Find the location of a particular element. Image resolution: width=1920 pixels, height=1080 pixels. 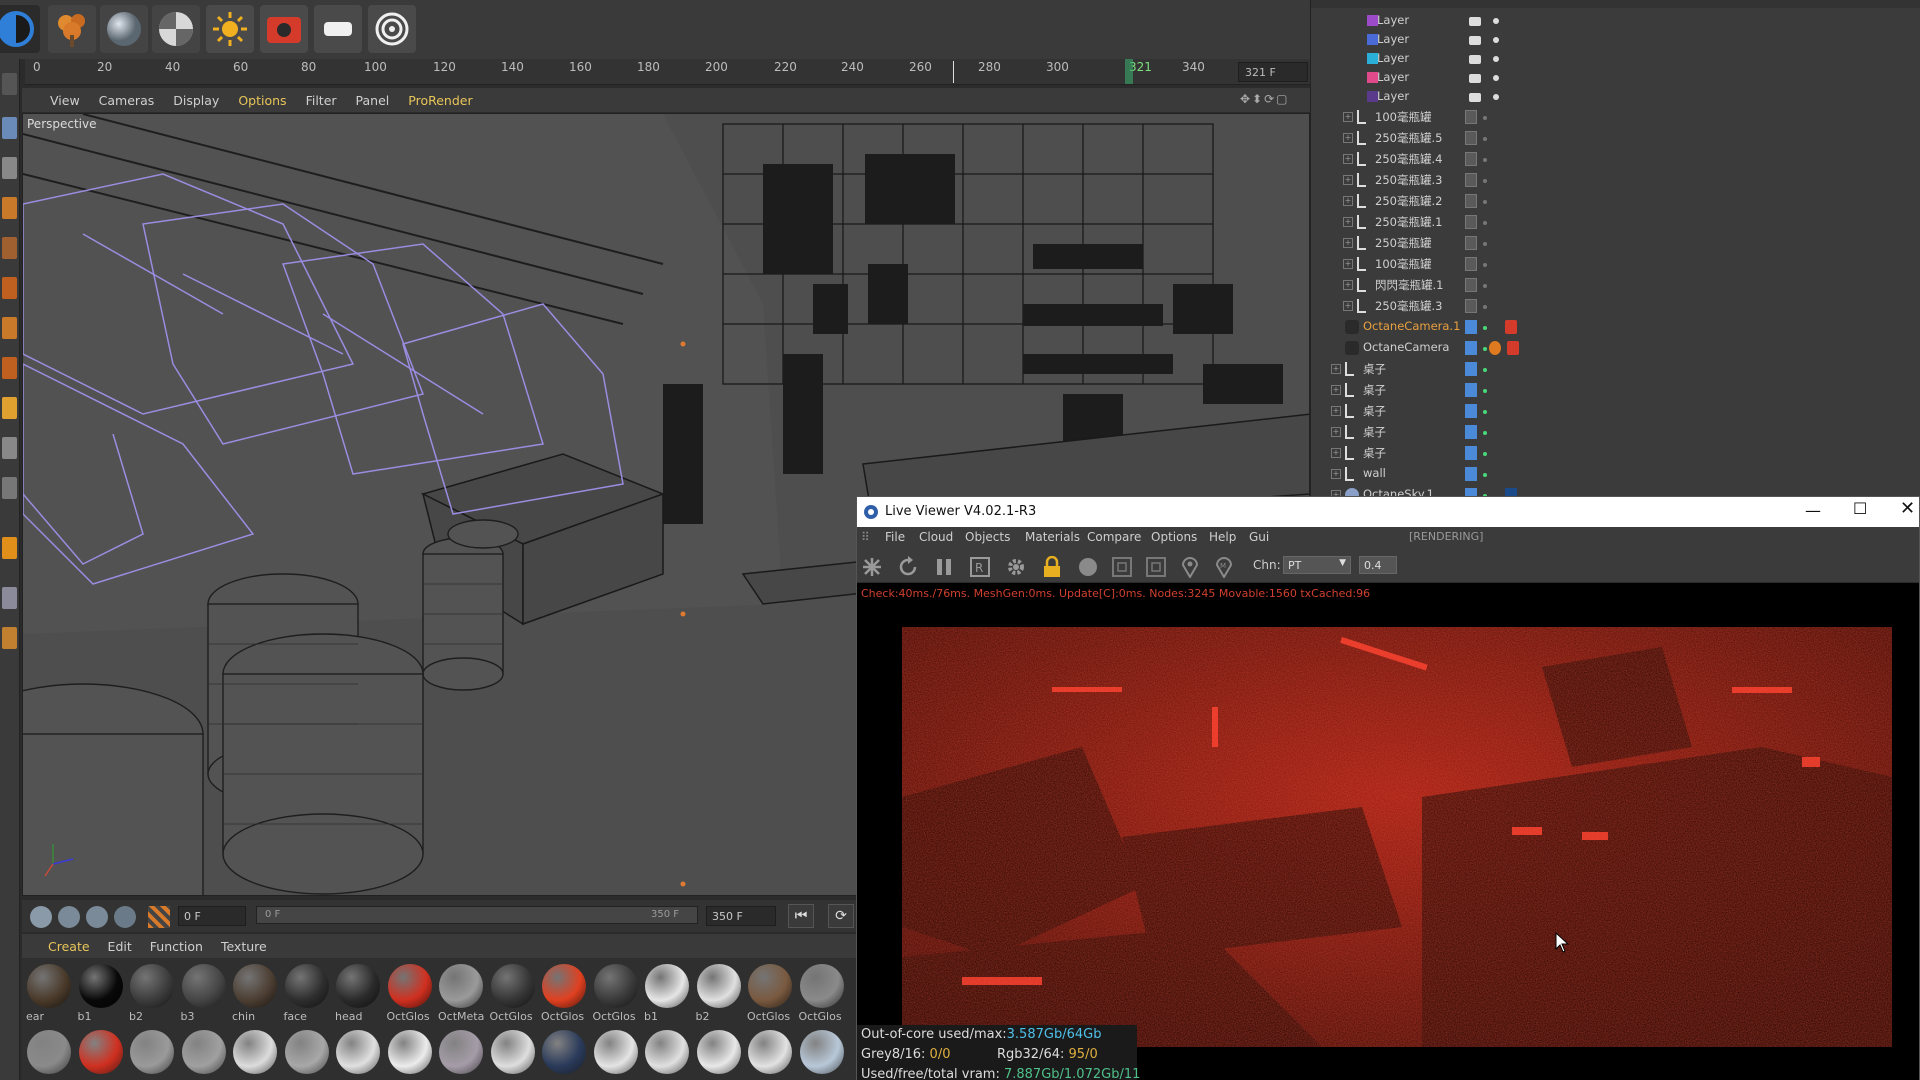

viewport-nav-icons: ✥⬍⟳▢ is located at coordinates (1270, 99).